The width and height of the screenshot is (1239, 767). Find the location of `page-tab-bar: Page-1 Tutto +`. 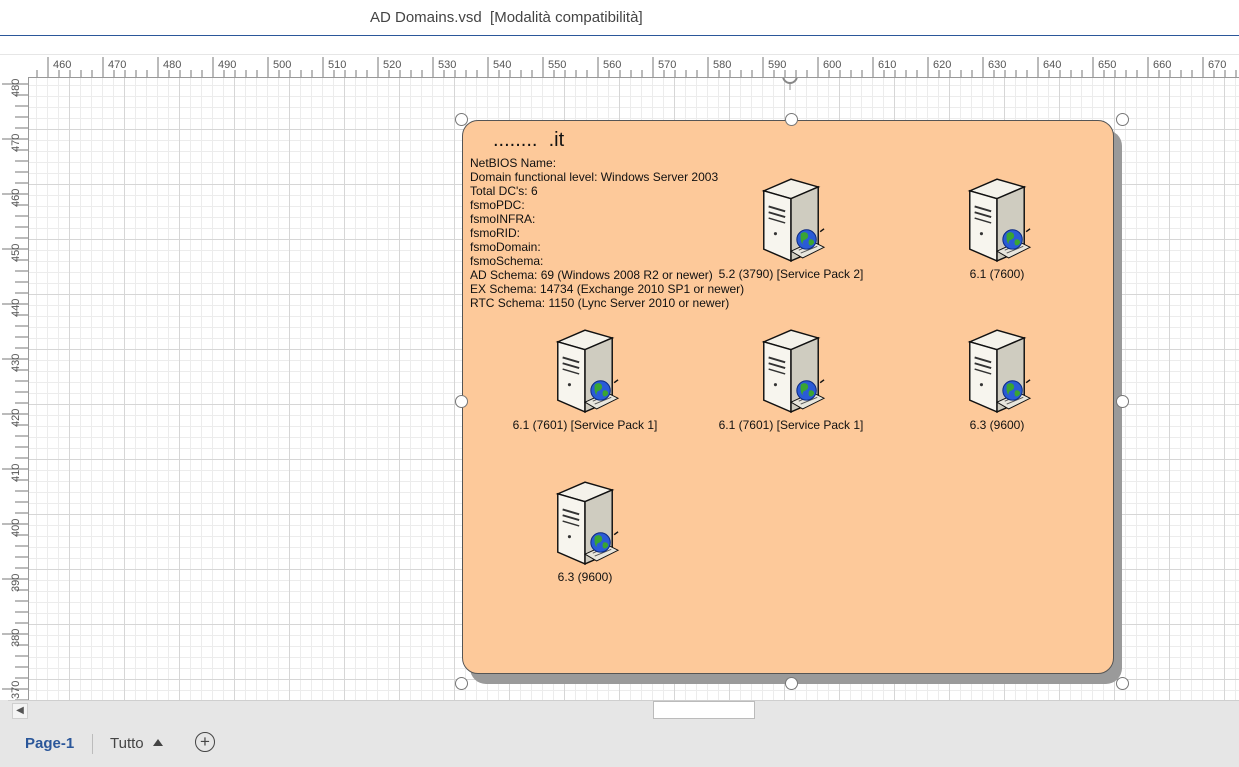

page-tab-bar: Page-1 Tutto + is located at coordinates (619, 743).